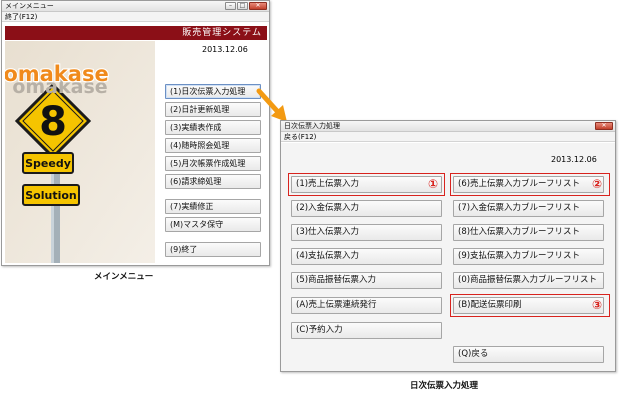 Image resolution: width=619 pixels, height=400 pixels. Describe the element at coordinates (57, 74) in the screenshot. I see `logo-text: omakase` at that location.